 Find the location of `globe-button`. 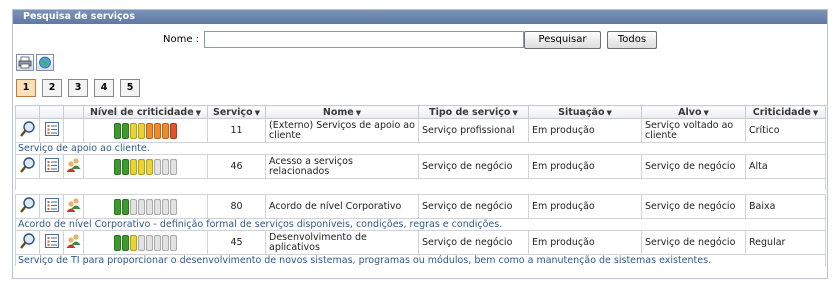

globe-button is located at coordinates (45, 62).